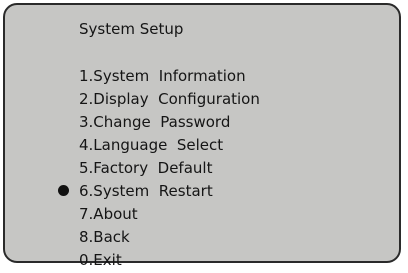  I want to click on menu-item-display-configuration: 2.Display Configuration, so click(169, 100).